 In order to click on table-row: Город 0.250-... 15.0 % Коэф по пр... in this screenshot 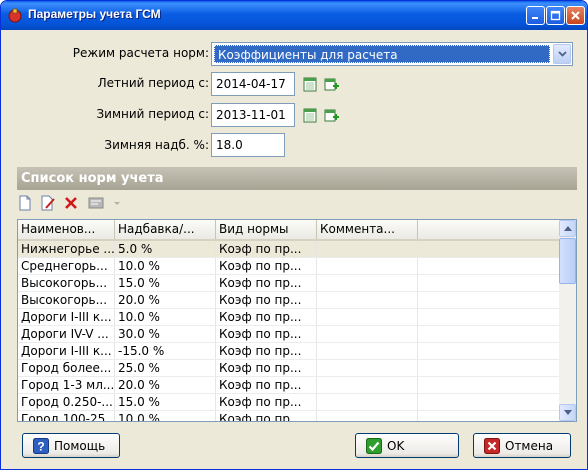, I will do `click(289, 402)`.